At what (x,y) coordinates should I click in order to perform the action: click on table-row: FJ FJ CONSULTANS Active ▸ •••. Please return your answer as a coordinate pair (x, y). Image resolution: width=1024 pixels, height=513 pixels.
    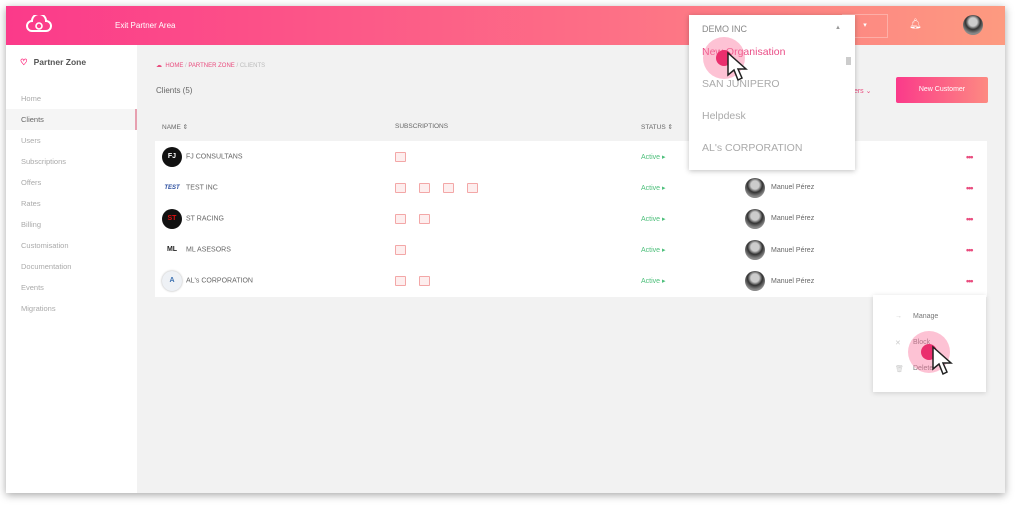
    Looking at the image, I should click on (571, 156).